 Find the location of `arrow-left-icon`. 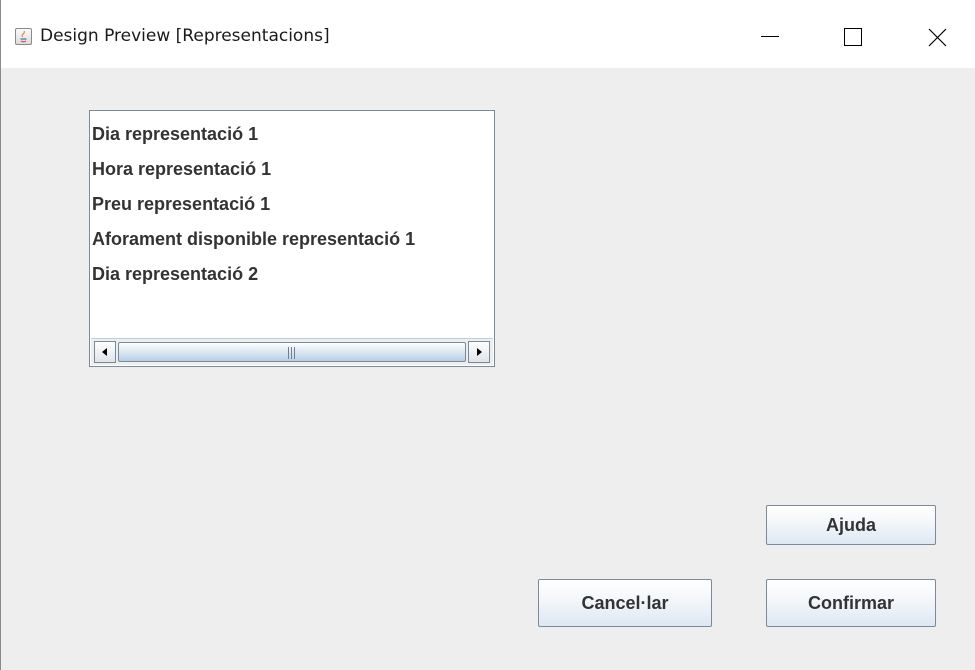

arrow-left-icon is located at coordinates (104, 352).